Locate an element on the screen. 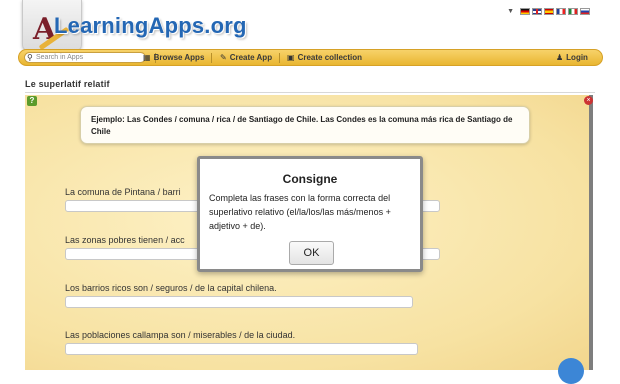  create-app-label: Create App is located at coordinates (251, 57).